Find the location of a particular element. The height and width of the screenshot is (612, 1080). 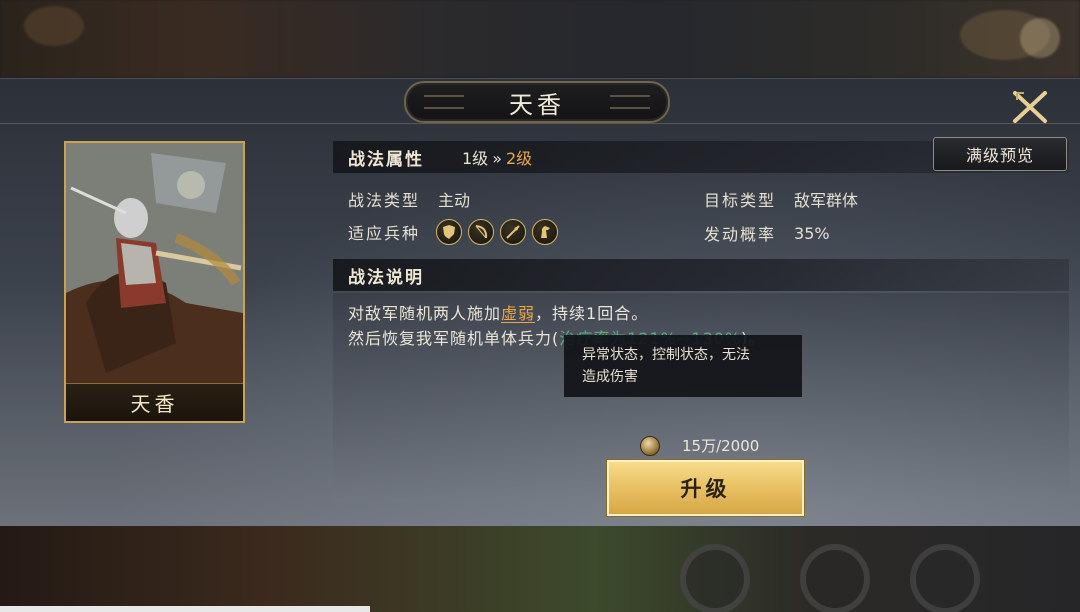

troop-types-row: 适应兵种 is located at coordinates (453, 232).